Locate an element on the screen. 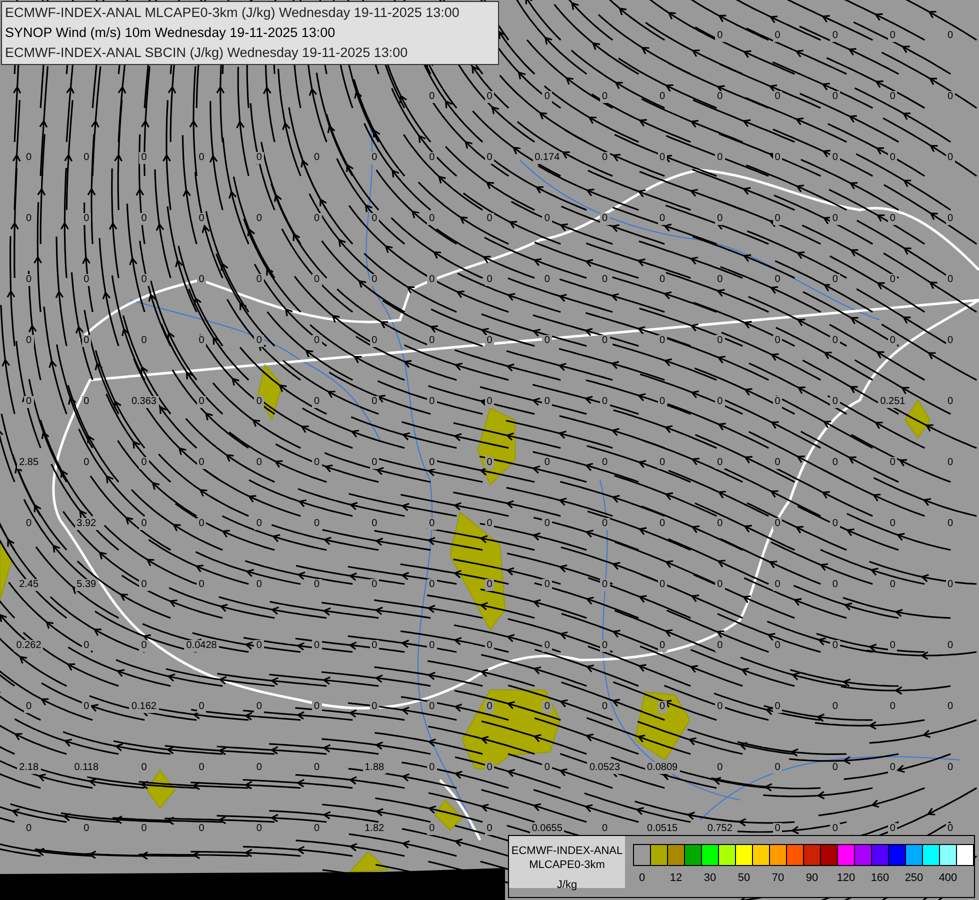 The image size is (979, 900). layer-title: ECMWF-INDEX-ANAL MLCAPE0-3km (J/kg) Wednesday 19-11-2025 13:00 is located at coordinates (232, 13).